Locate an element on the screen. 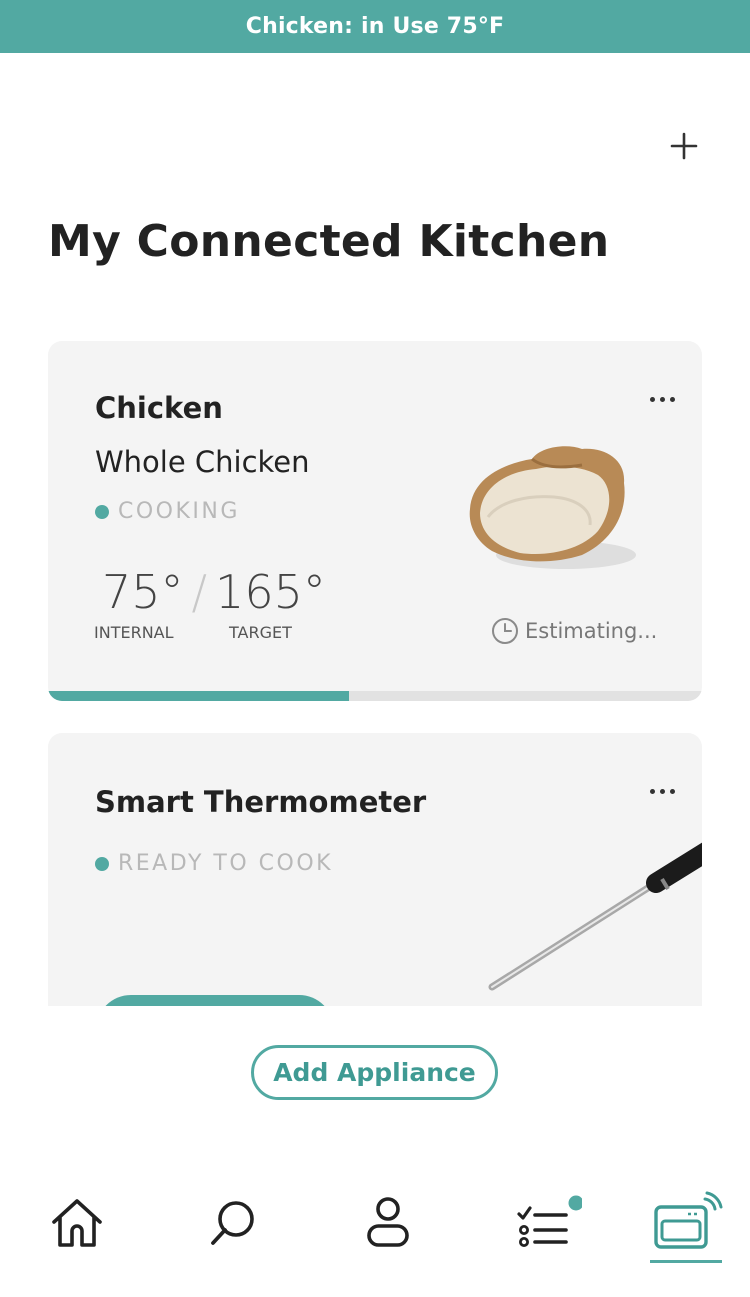  cook-progress-bar is located at coordinates (375, 696).